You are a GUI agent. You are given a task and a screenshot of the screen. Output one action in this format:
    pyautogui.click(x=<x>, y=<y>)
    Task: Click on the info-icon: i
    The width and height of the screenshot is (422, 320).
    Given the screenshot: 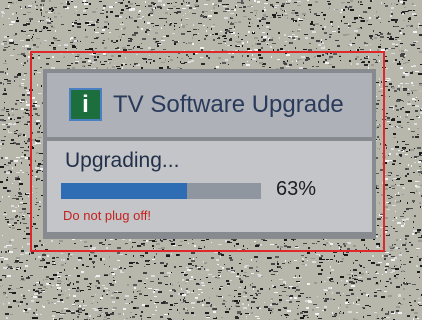 What is the action you would take?
    pyautogui.click(x=85, y=104)
    